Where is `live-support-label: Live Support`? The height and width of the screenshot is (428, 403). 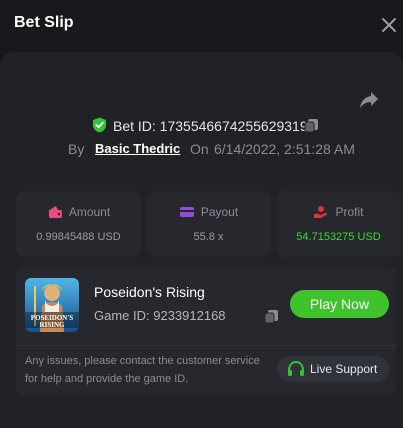
live-support-label: Live Support is located at coordinates (344, 369).